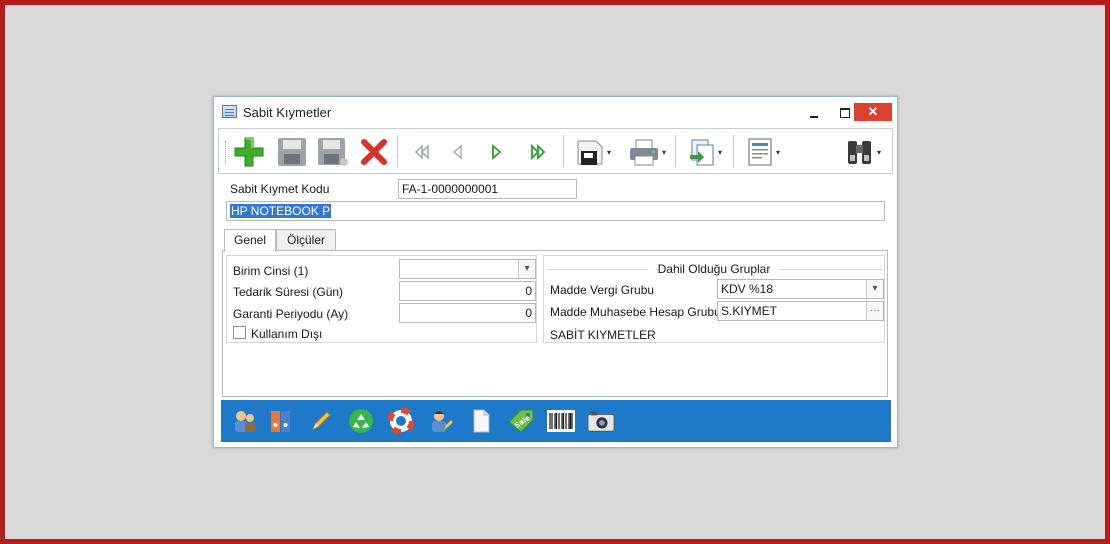  What do you see at coordinates (874, 311) in the screenshot?
I see `ellipsis-lookup-button: ···` at bounding box center [874, 311].